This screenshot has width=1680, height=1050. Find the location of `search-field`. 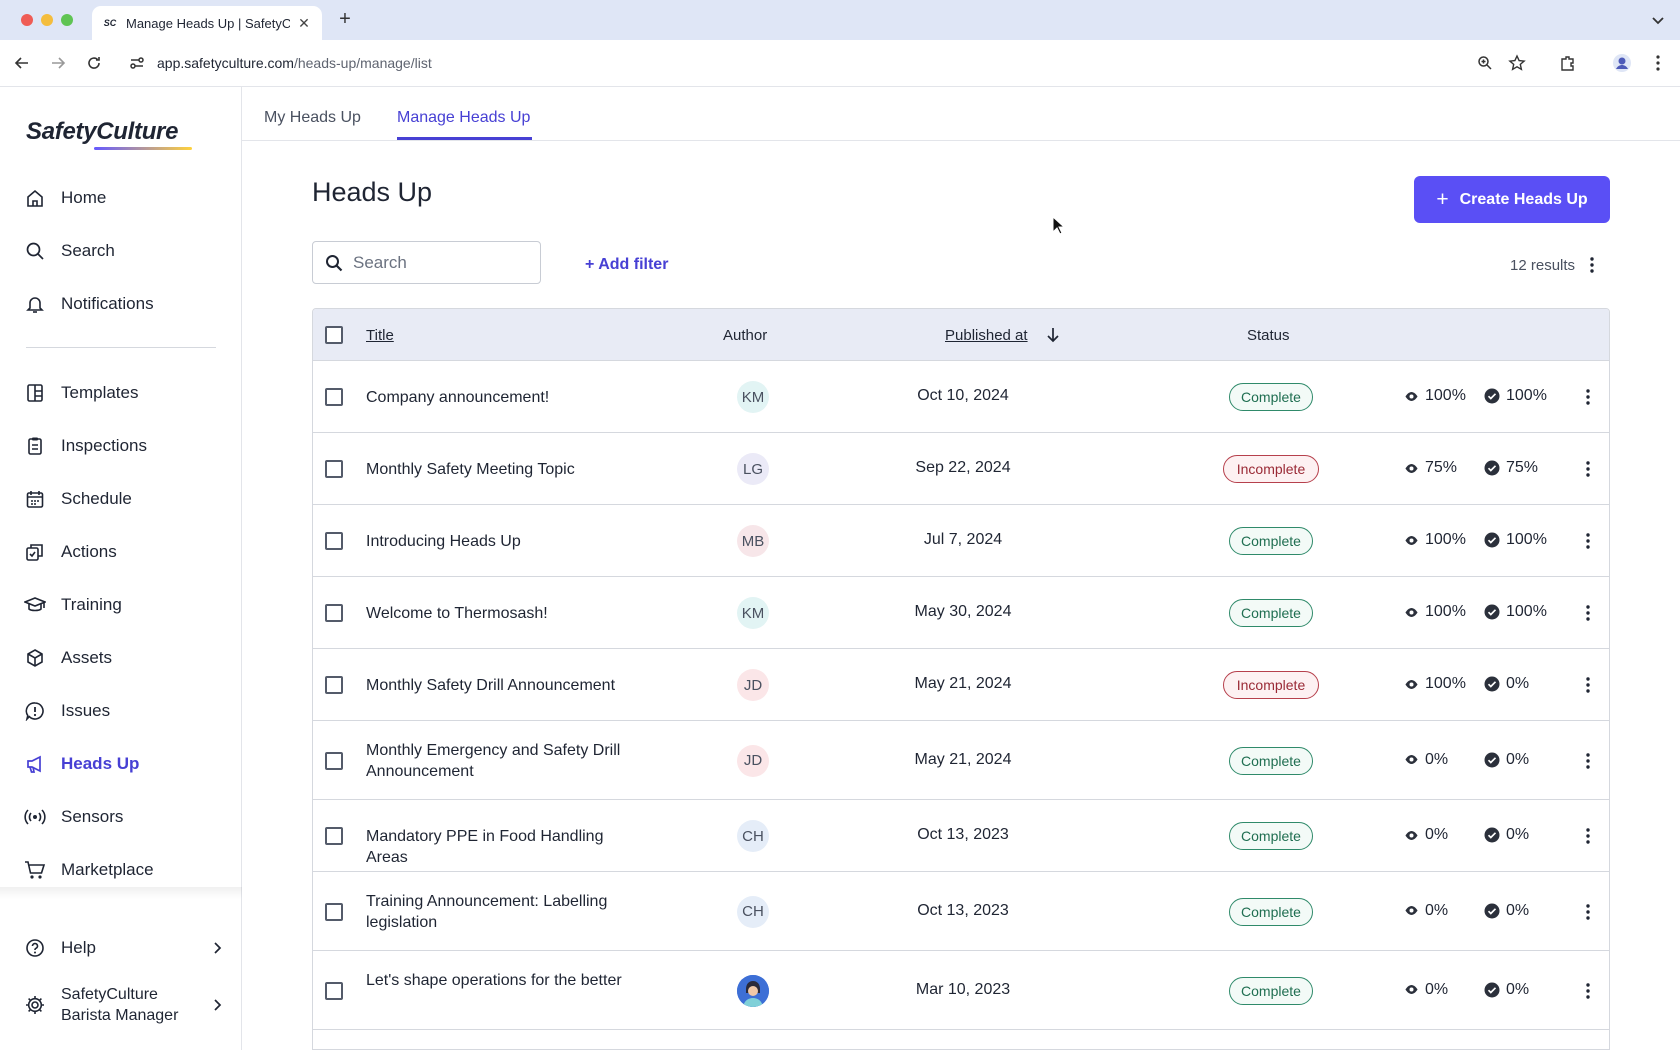

search-field is located at coordinates (426, 262).